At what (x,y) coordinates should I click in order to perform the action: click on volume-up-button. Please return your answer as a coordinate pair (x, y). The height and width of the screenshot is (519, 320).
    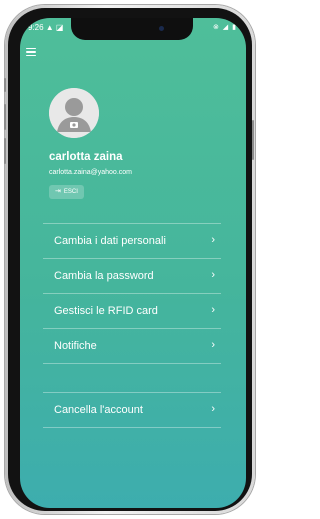
    Looking at the image, I should click on (5, 117).